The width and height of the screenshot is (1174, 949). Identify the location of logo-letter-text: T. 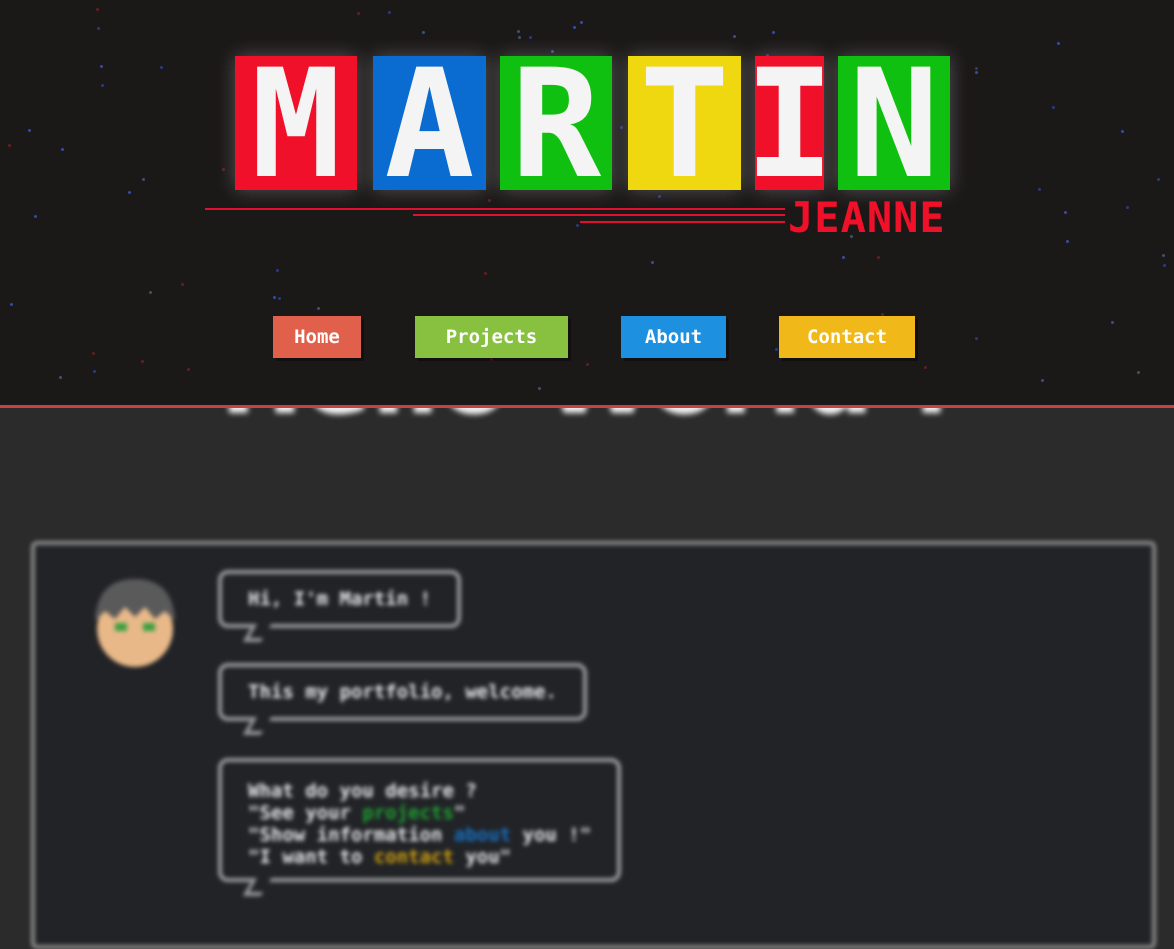
(684, 123).